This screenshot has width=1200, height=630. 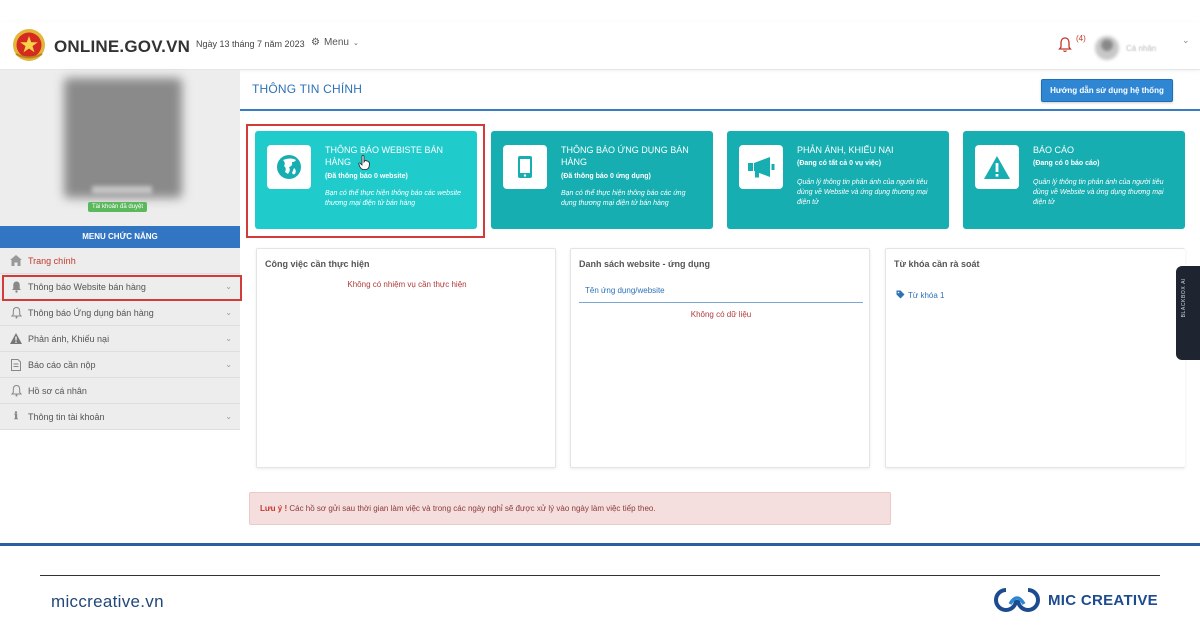 I want to click on home-icon, so click(x=16, y=261).